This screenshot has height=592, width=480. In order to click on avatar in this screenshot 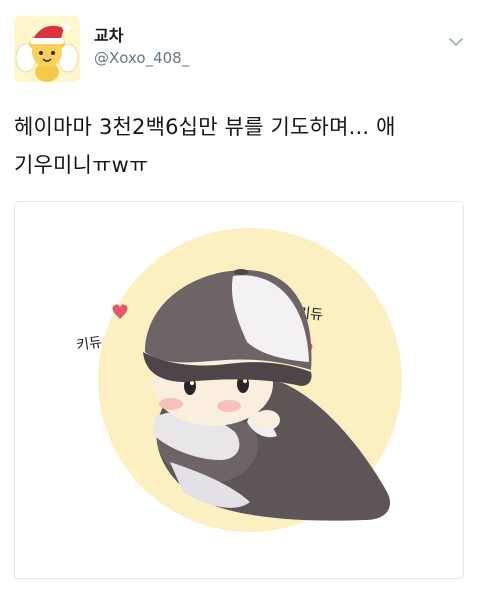, I will do `click(47, 49)`.